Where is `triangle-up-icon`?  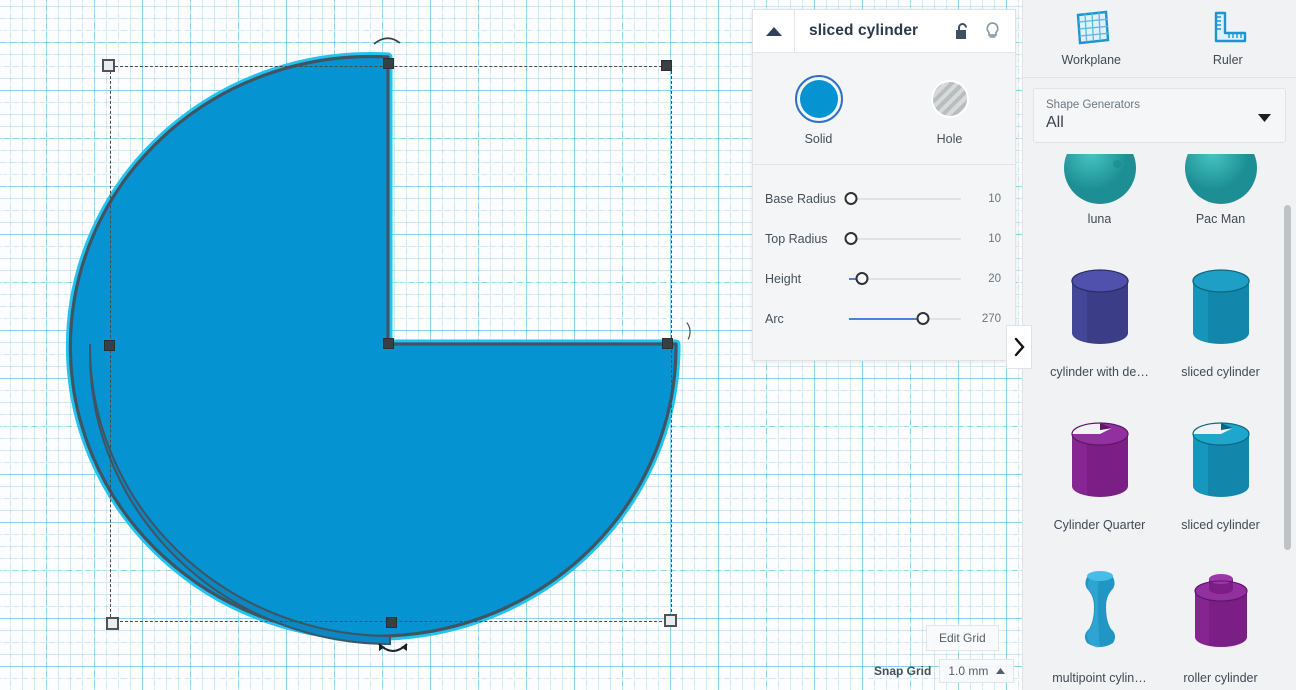
triangle-up-icon is located at coordinates (773, 31).